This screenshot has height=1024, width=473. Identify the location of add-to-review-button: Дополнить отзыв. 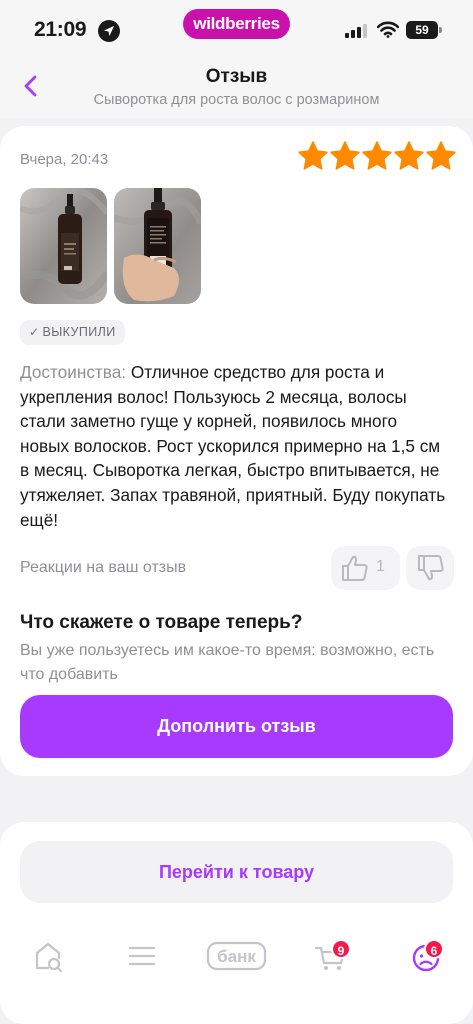
(236, 726).